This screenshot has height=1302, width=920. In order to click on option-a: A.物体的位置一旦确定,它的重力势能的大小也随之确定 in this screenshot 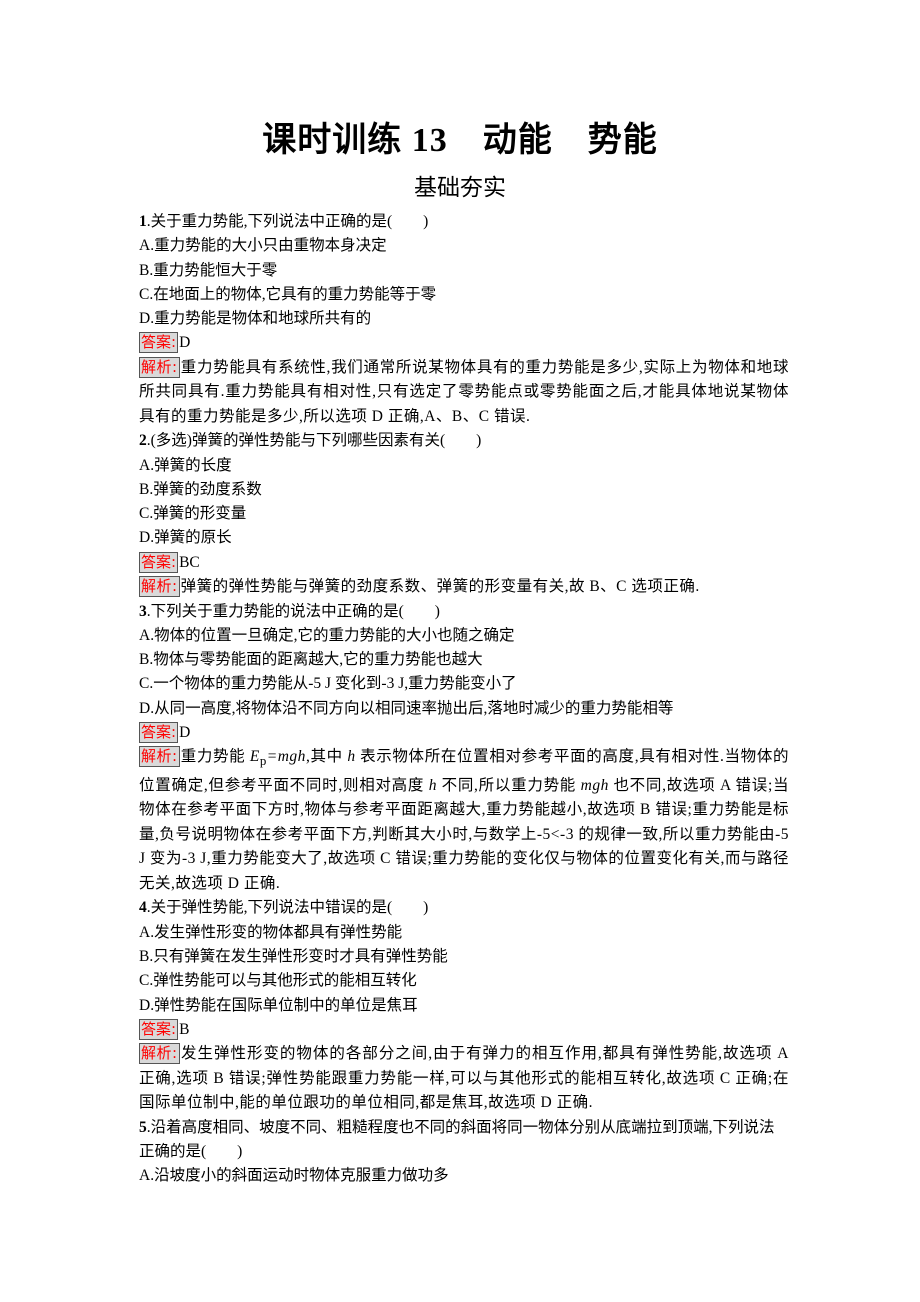, I will do `click(327, 635)`.